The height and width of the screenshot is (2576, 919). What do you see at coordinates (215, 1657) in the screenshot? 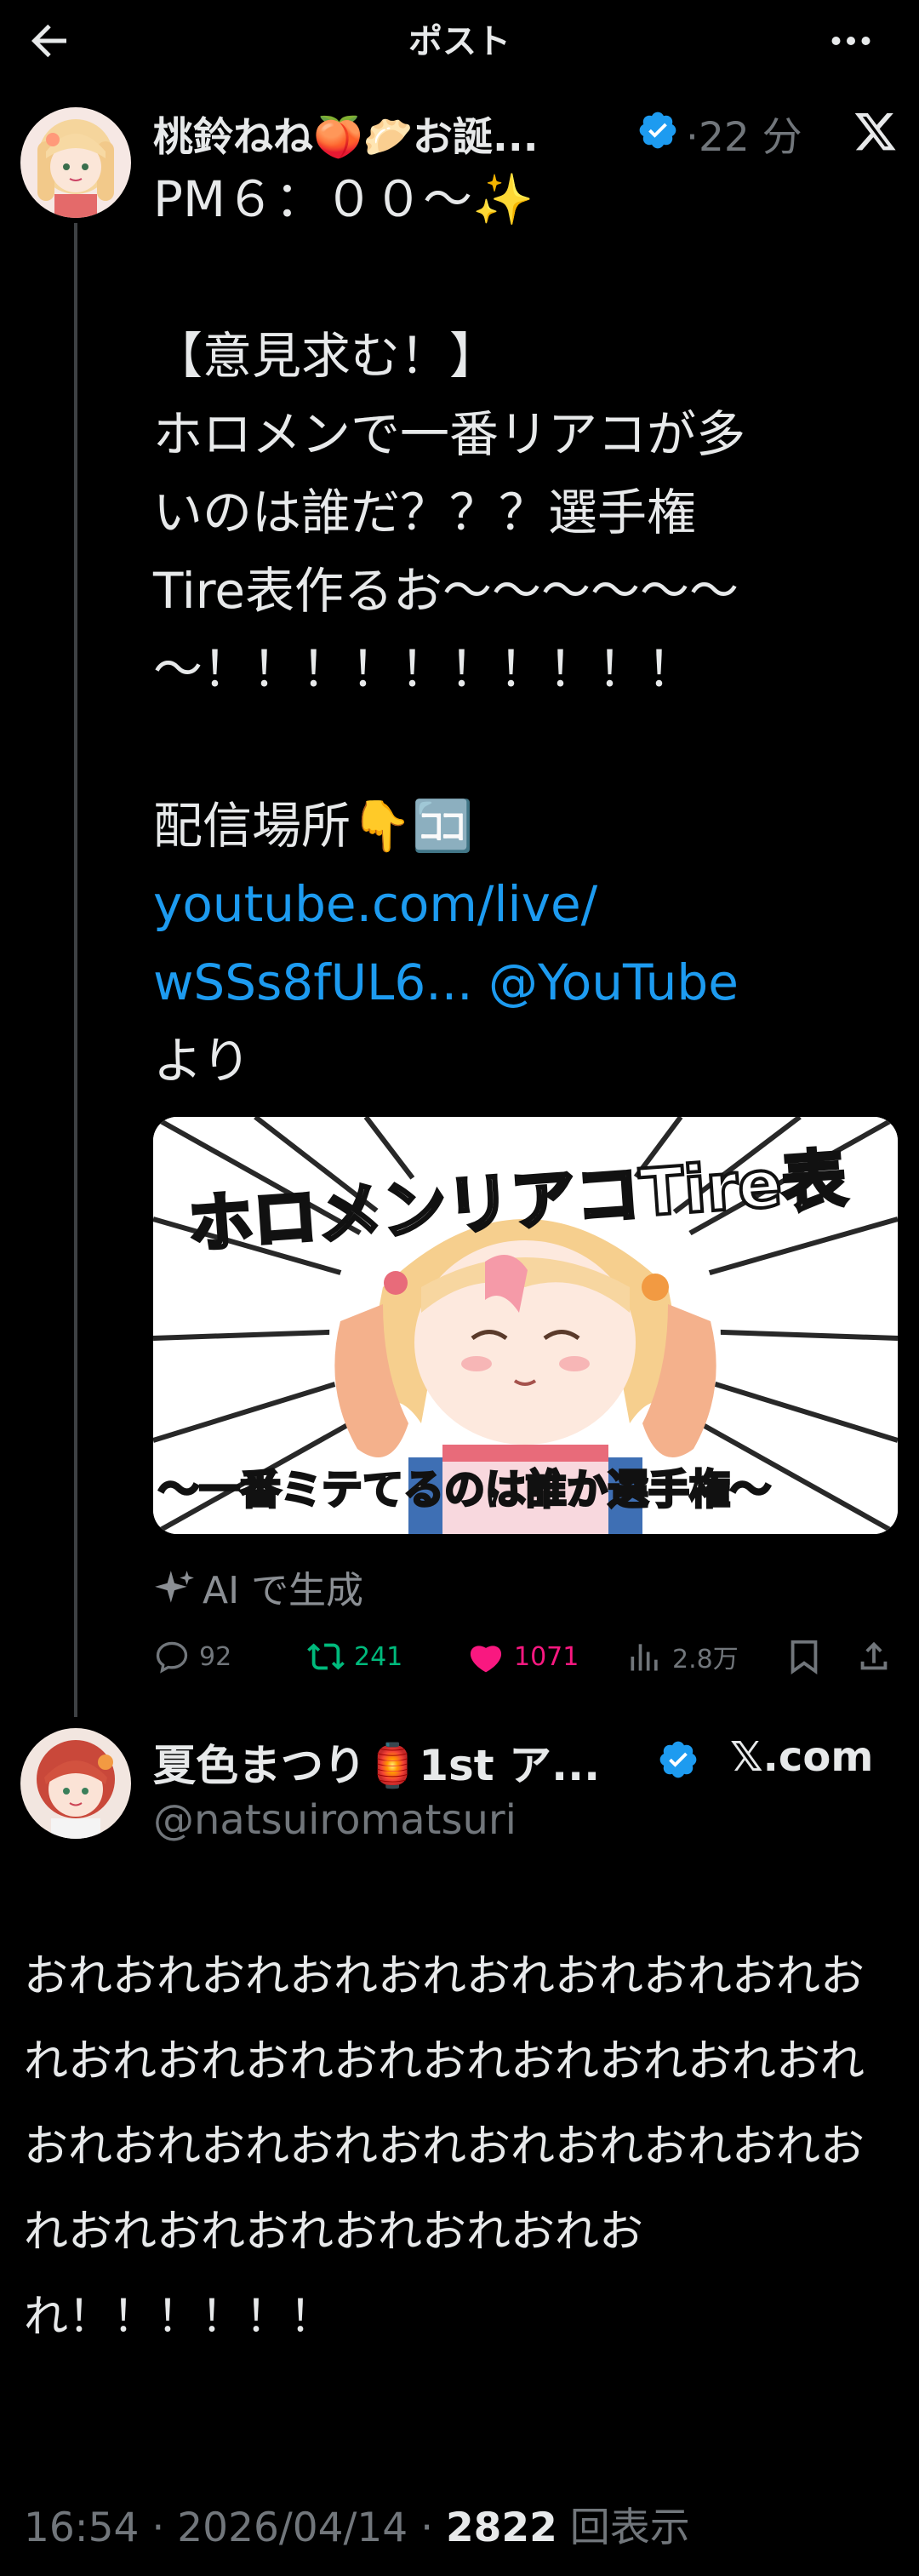
I see `reply-count: 92` at bounding box center [215, 1657].